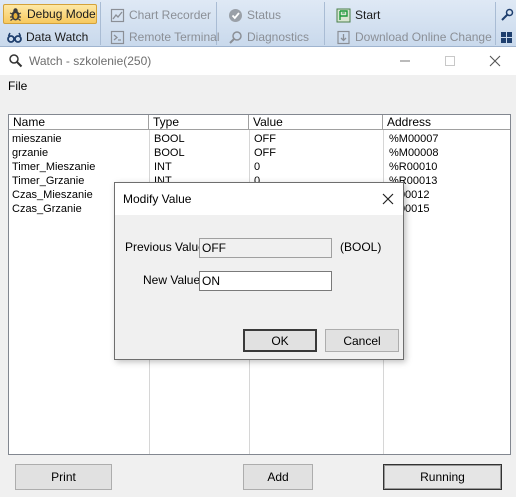 The width and height of the screenshot is (516, 497). I want to click on dialog-close-button, so click(388, 199).